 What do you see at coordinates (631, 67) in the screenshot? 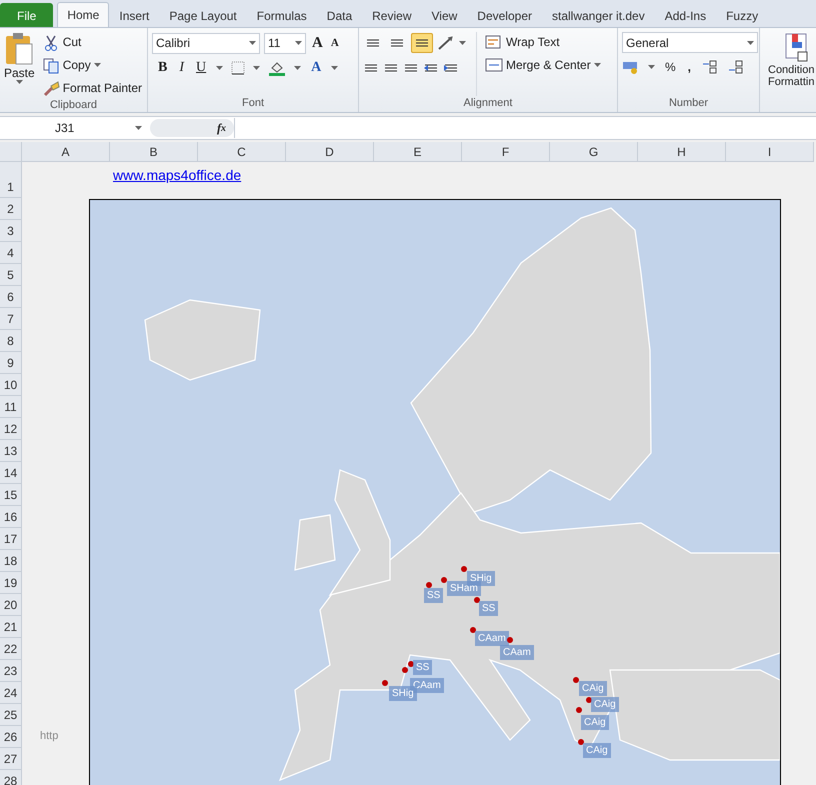
I see `currency-icon` at bounding box center [631, 67].